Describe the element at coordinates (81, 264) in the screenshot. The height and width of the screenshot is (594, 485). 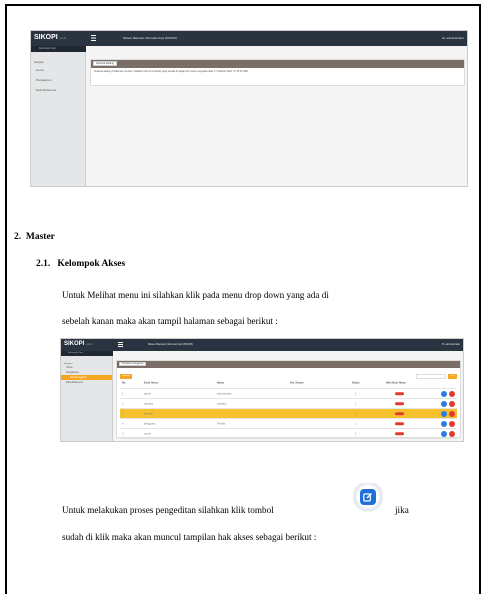
I see `subsection-heading: 2.1. Kelompok Akses` at that location.